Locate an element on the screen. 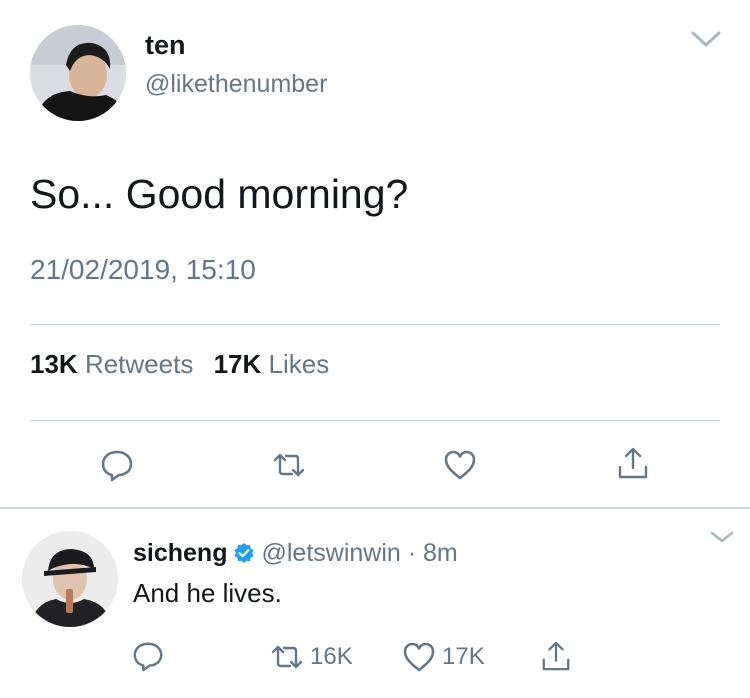 This screenshot has width=750, height=698. reply-reply-button is located at coordinates (148, 657).